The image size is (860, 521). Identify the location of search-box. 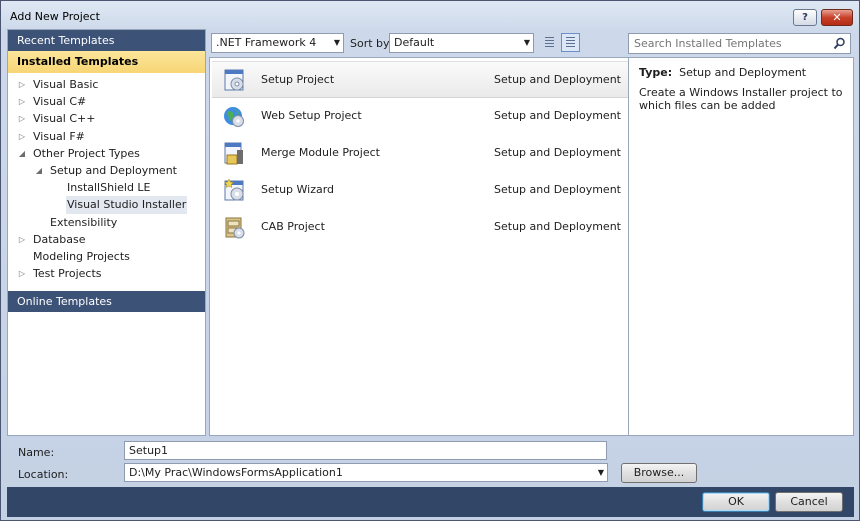
(739, 43).